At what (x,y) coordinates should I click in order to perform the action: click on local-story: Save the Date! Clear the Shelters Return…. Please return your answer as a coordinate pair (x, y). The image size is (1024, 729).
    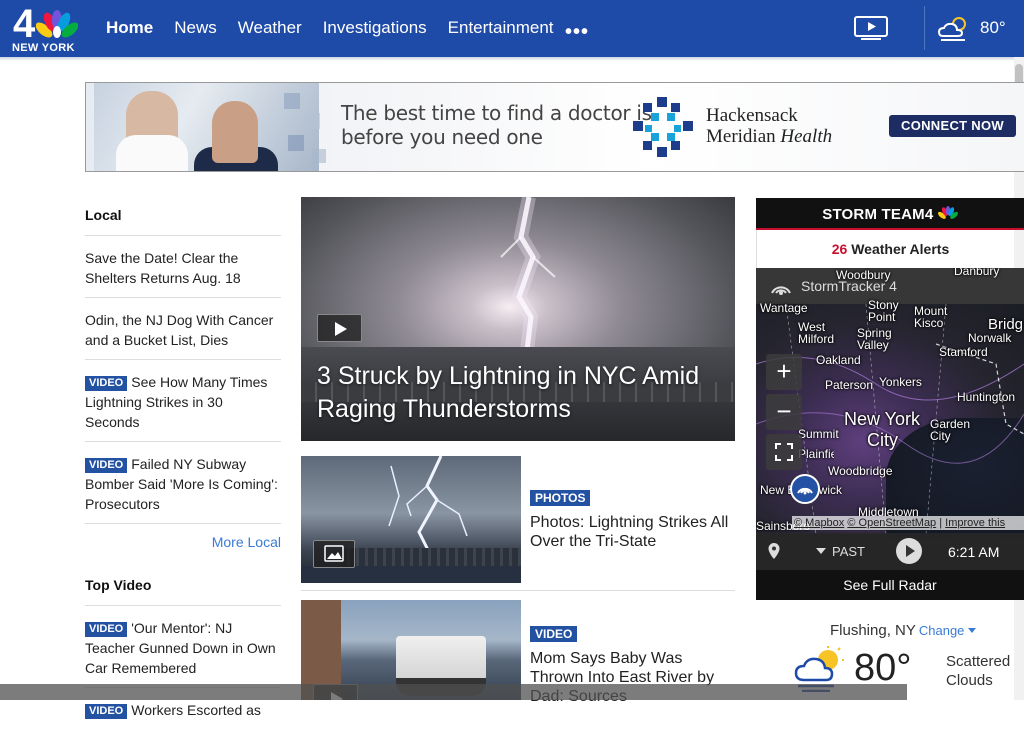
    Looking at the image, I should click on (183, 267).